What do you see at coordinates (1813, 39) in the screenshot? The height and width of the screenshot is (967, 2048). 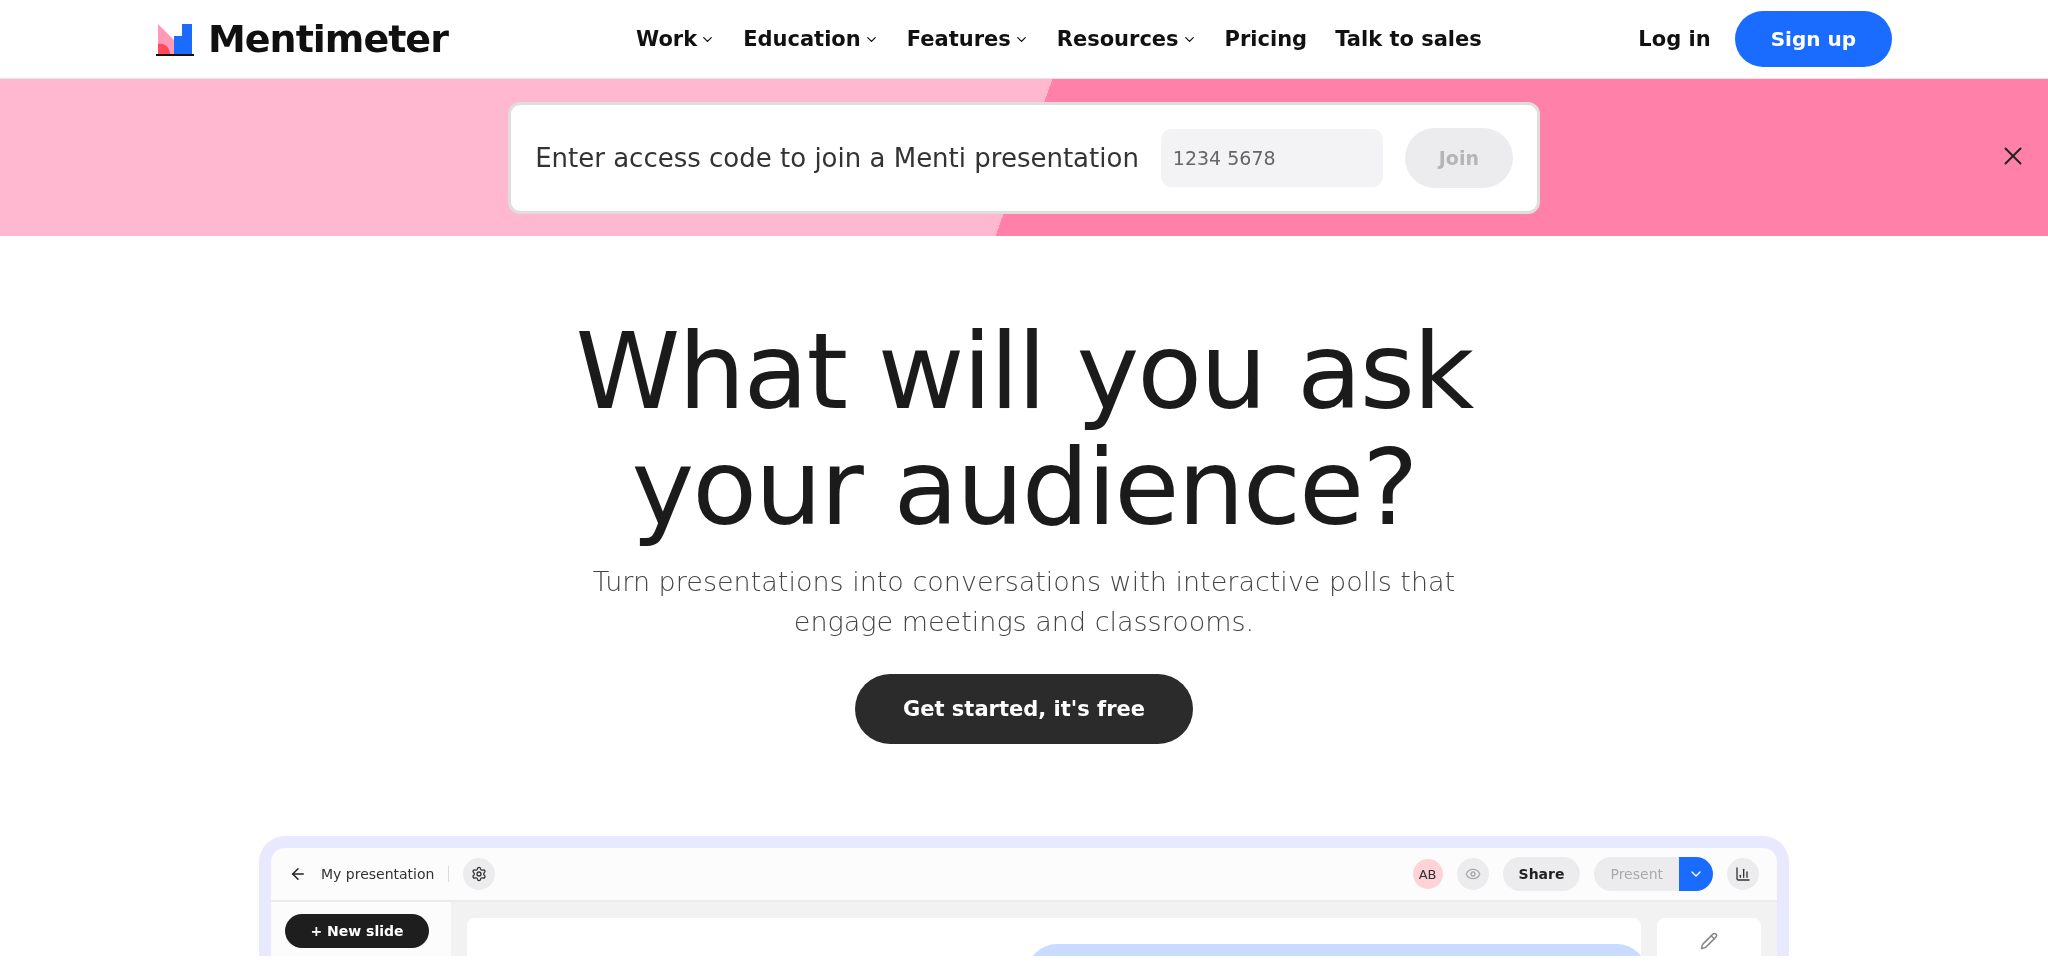 I see `signup-button: Sign up` at bounding box center [1813, 39].